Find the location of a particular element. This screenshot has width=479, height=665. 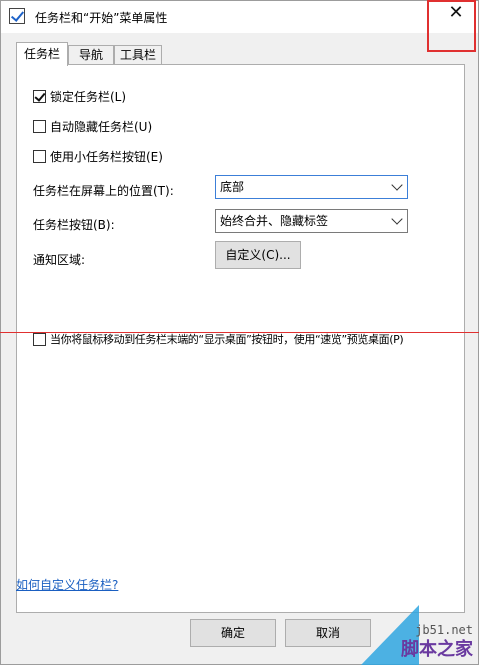

lock-taskbar-option: 锁定任务栏(L) is located at coordinates (79, 96).